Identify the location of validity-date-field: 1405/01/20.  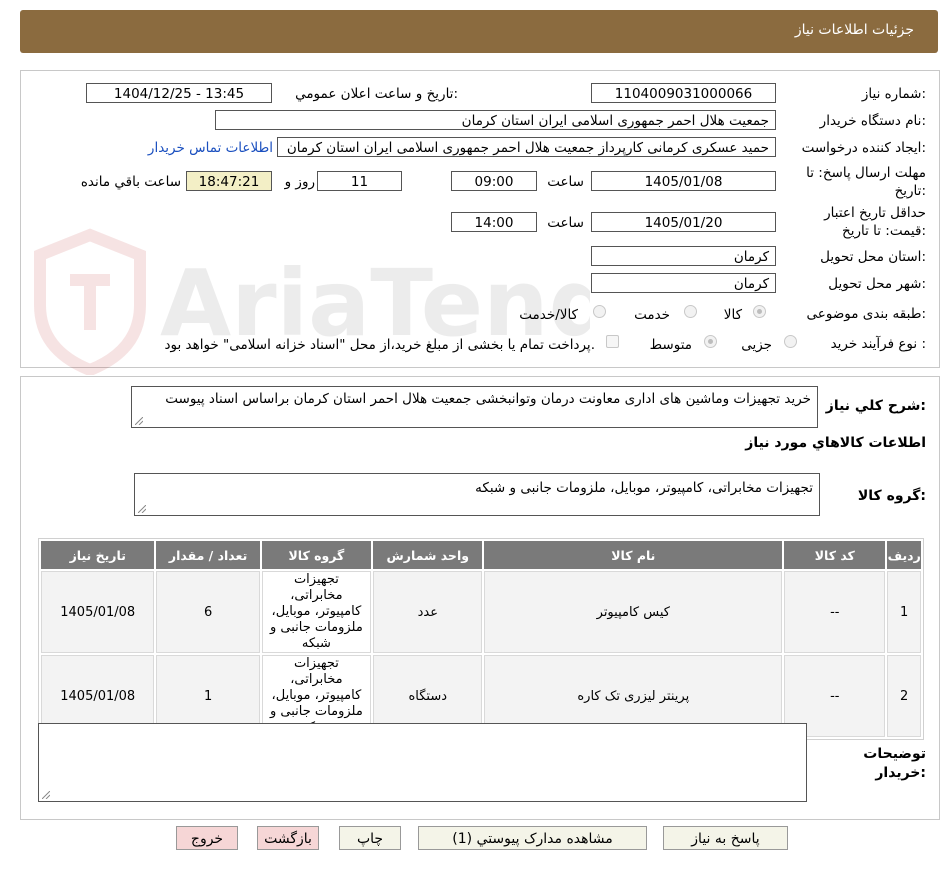
(683, 222).